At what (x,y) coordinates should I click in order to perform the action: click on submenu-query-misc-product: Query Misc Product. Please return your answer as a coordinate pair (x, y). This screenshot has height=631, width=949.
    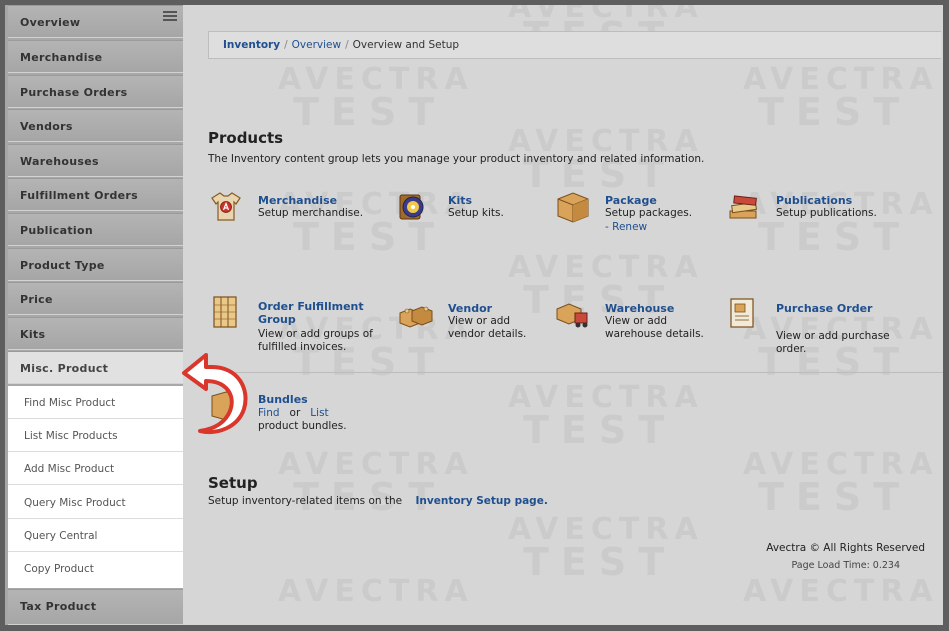
    Looking at the image, I should click on (95, 502).